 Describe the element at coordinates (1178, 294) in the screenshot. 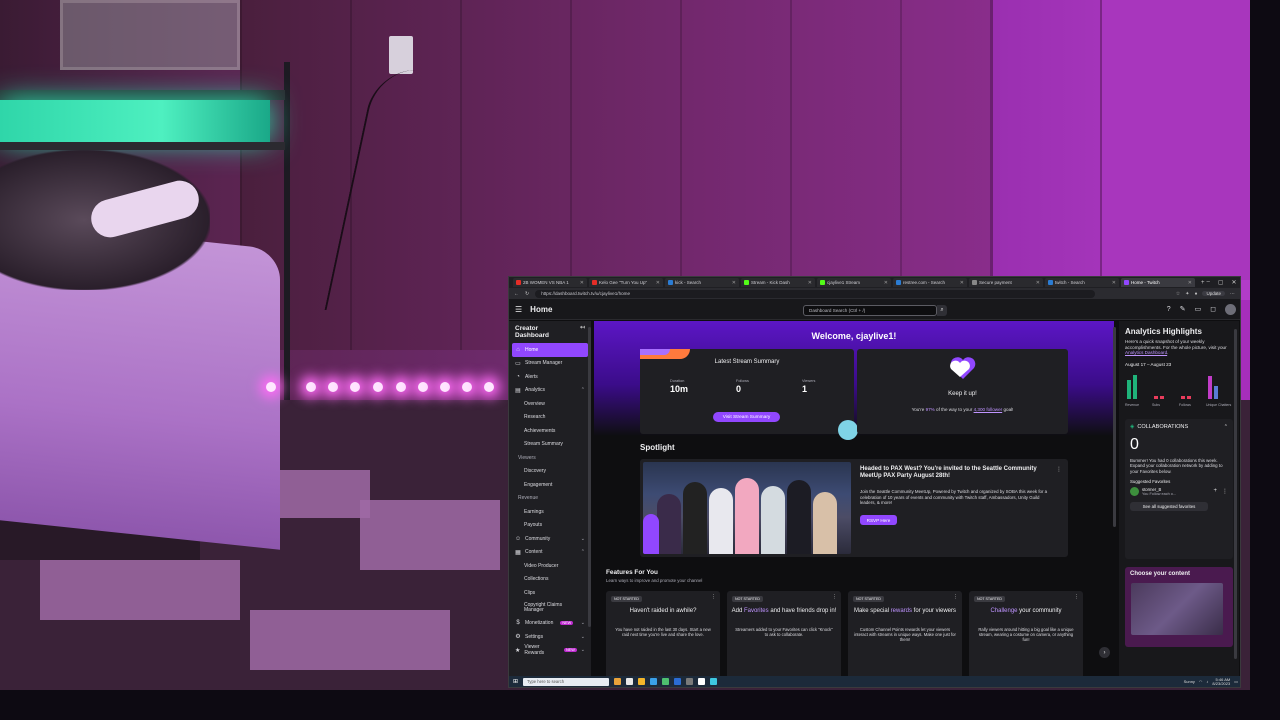

I see `star-icon: ☆` at that location.